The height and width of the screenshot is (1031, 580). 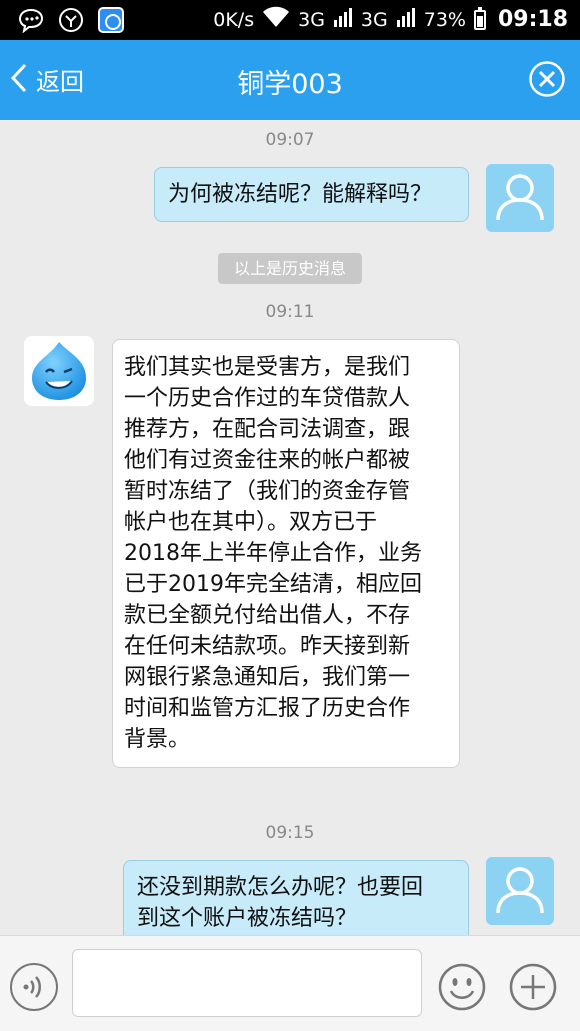 I want to click on message-input, so click(x=247, y=983).